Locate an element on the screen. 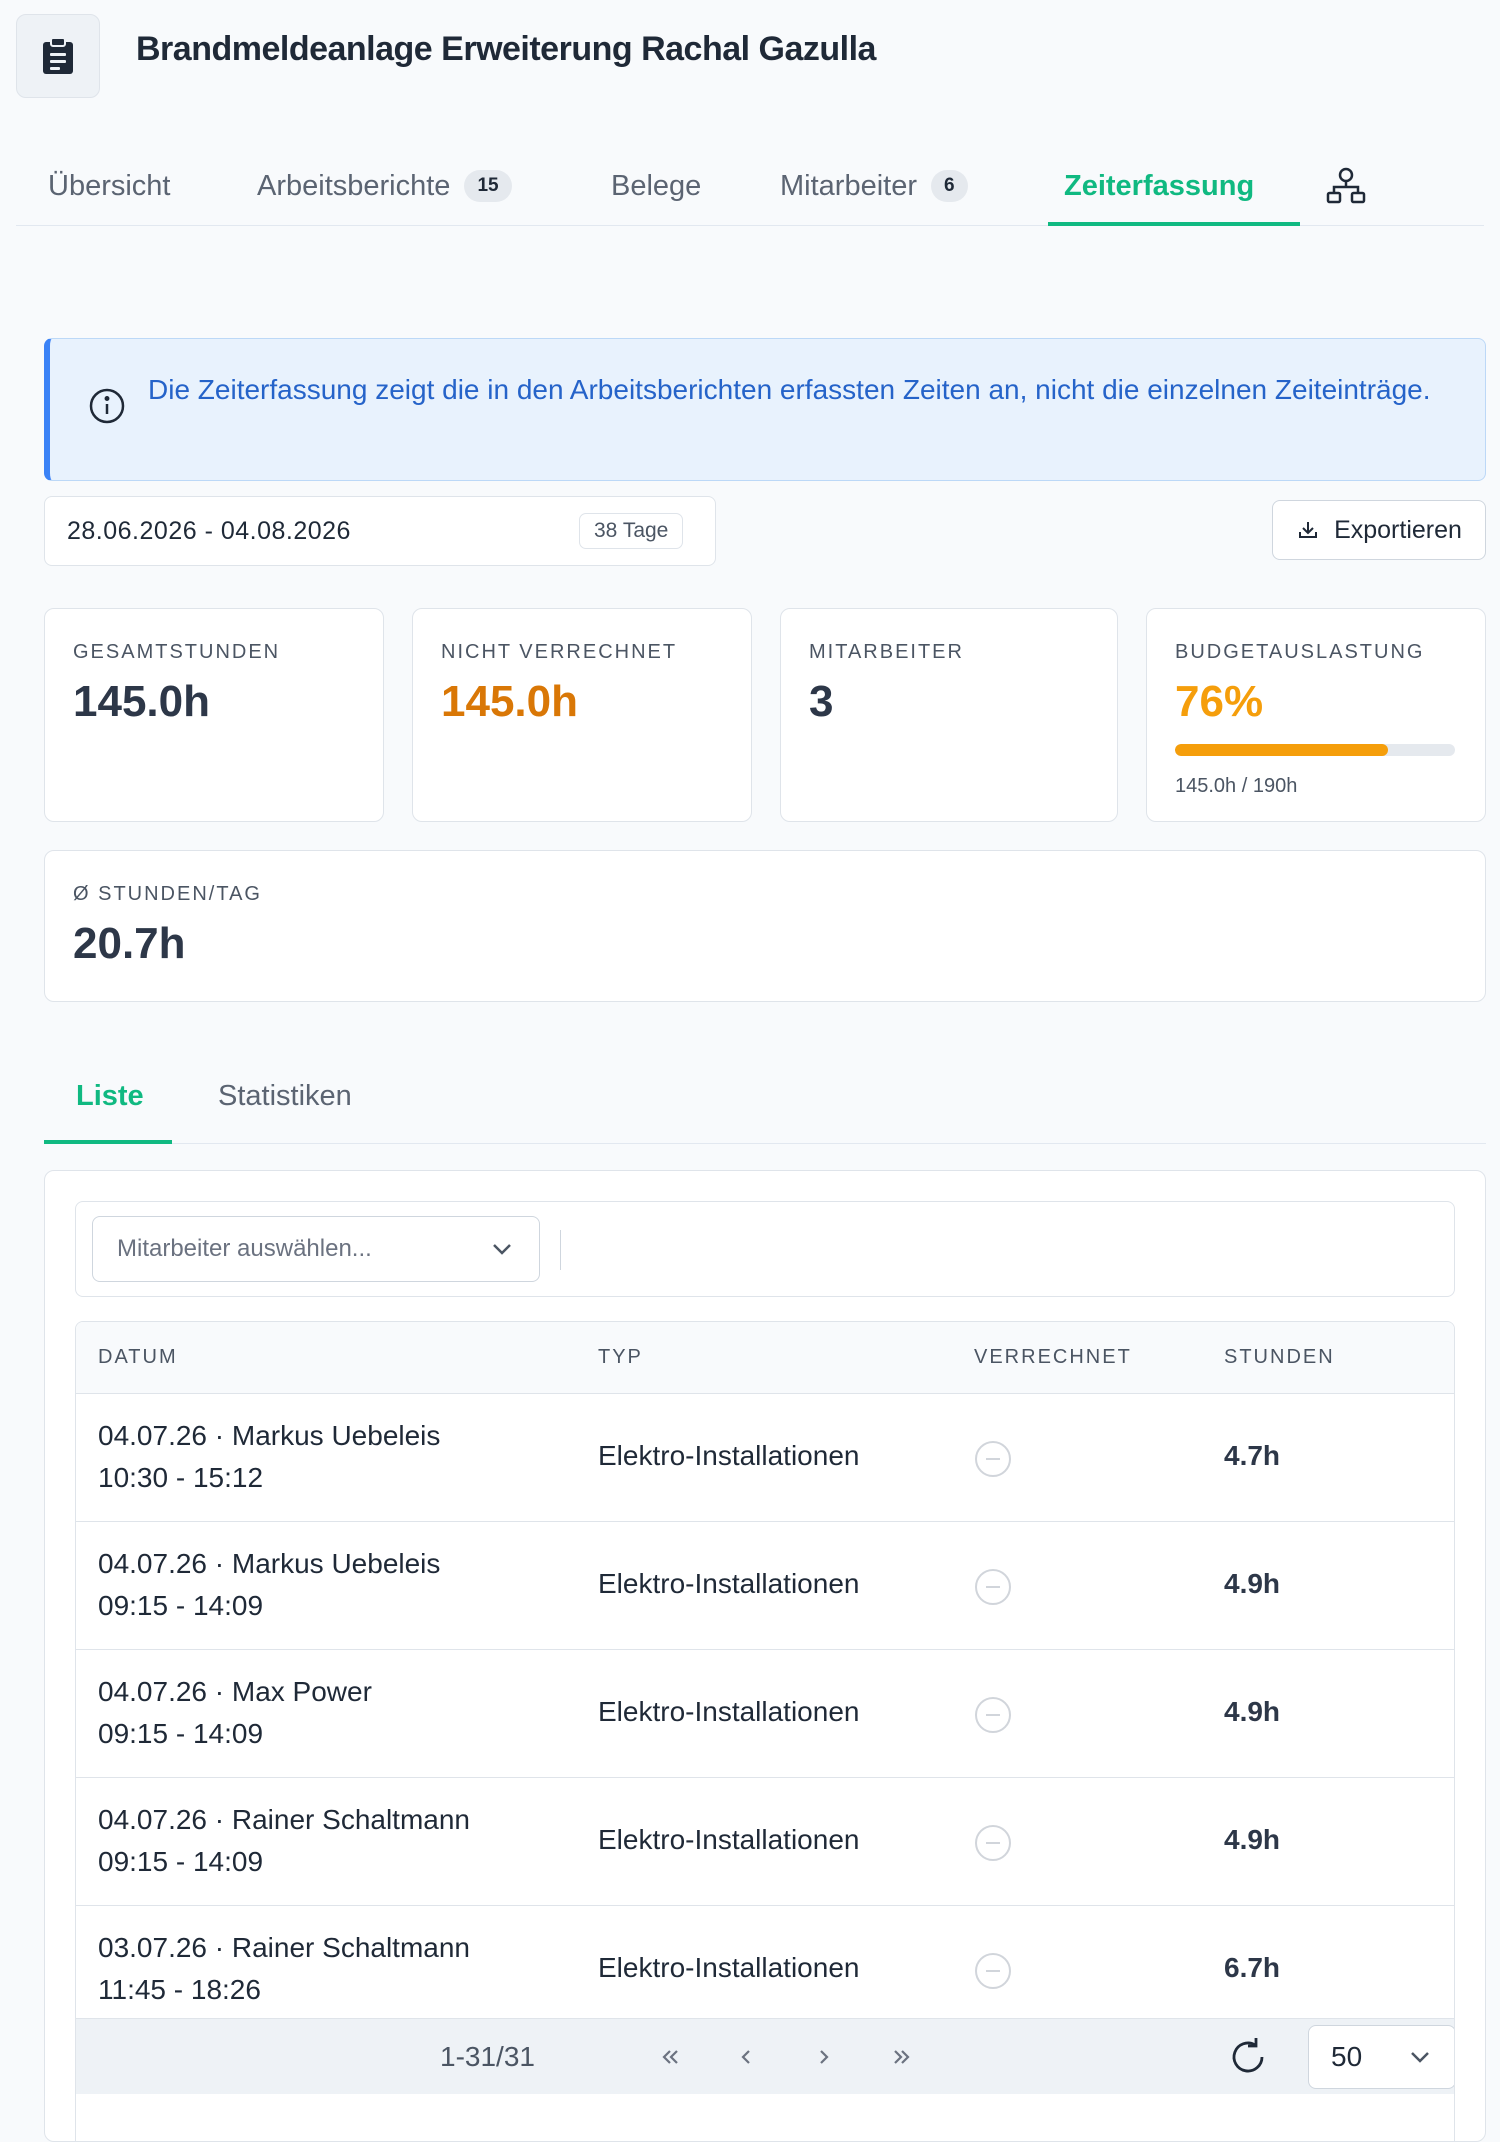 Image resolution: width=1500 pixels, height=2142 pixels. org-chart-icon is located at coordinates (1346, 185).